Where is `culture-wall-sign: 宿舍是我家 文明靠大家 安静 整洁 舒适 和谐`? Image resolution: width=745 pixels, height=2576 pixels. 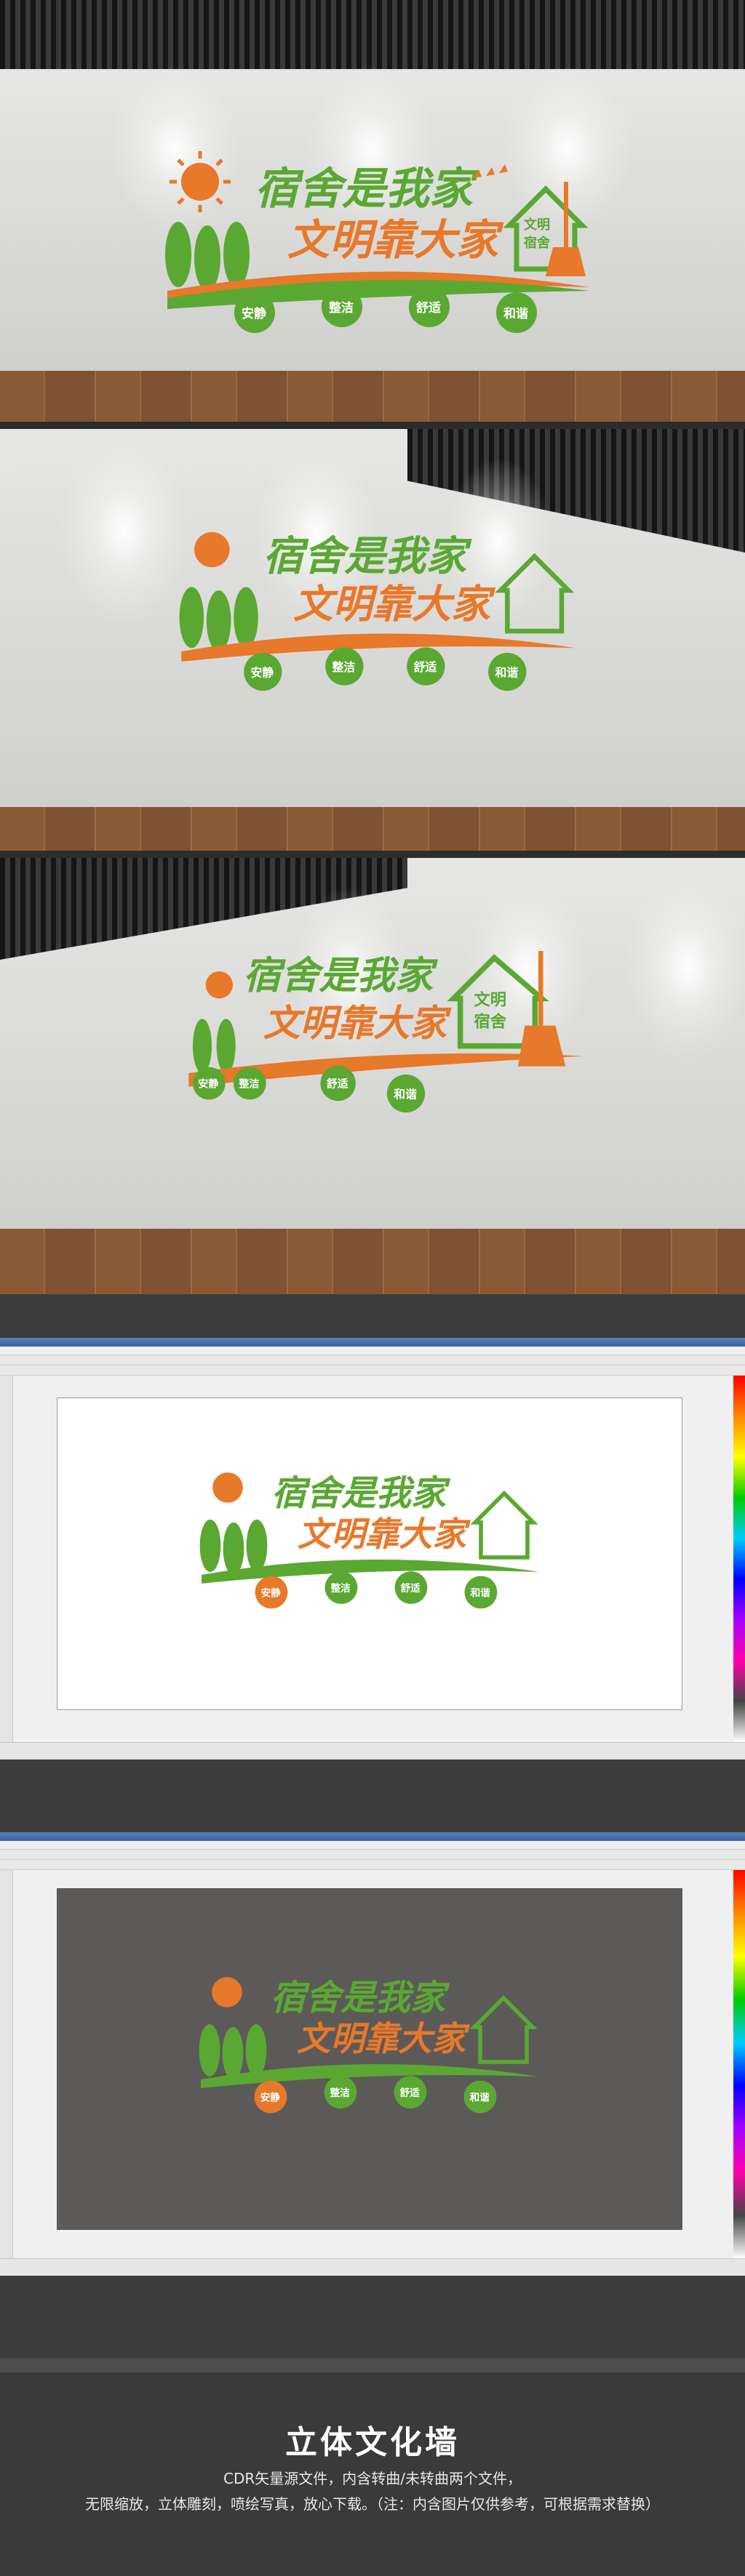
culture-wall-sign: 宿舍是我家 文明靠大家 安静 整洁 舒适 和谐 is located at coordinates (378, 611).